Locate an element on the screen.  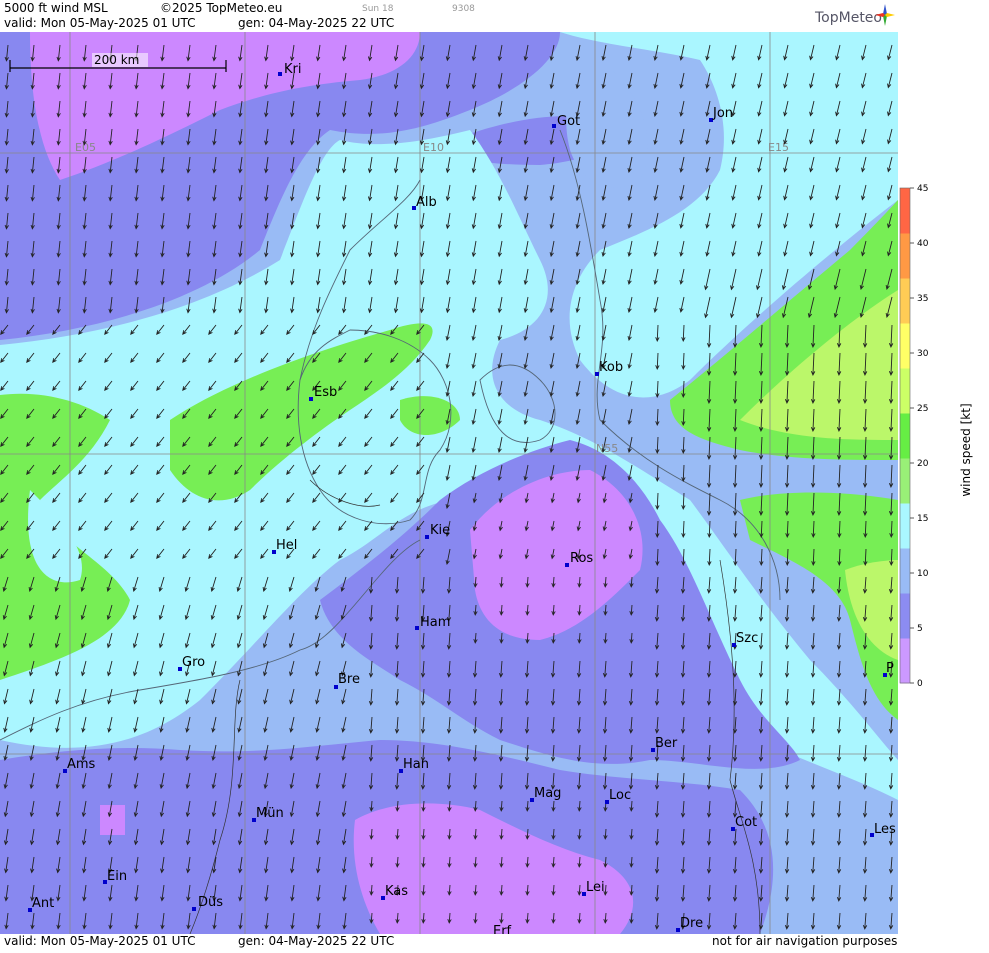
wind-speed-legend: 45 40 35 30 25 20 15 10 5 0 wind speed [kt] is located at coordinates (943, 474).